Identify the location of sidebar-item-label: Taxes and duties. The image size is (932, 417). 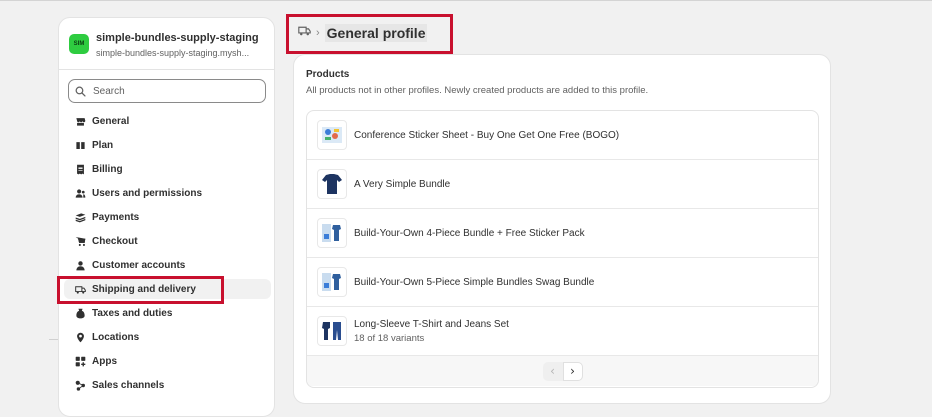
(132, 313).